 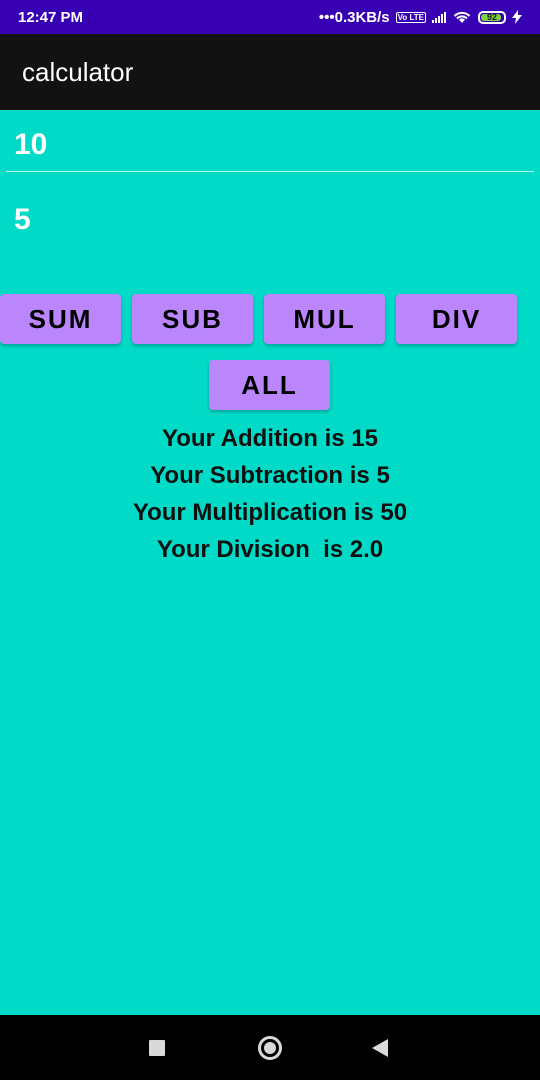 I want to click on mul-button: MUL, so click(x=324, y=319).